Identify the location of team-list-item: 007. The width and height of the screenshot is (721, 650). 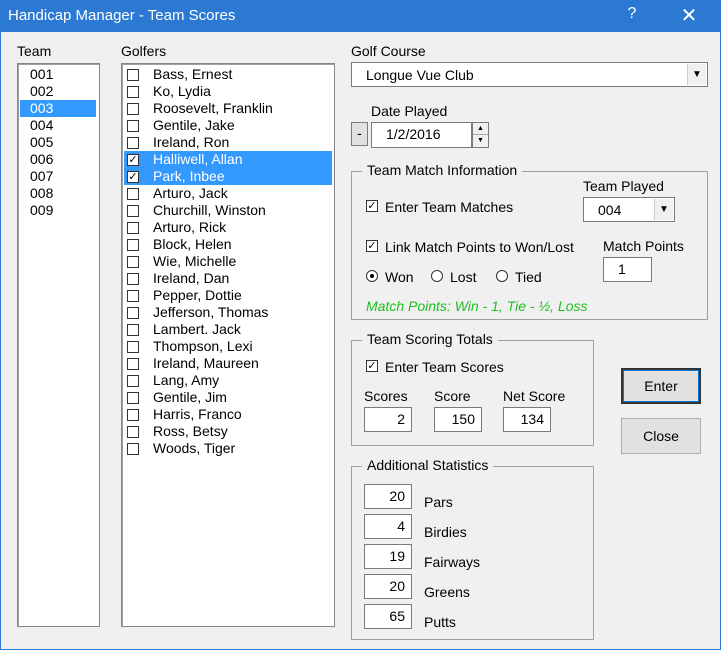
(58, 176).